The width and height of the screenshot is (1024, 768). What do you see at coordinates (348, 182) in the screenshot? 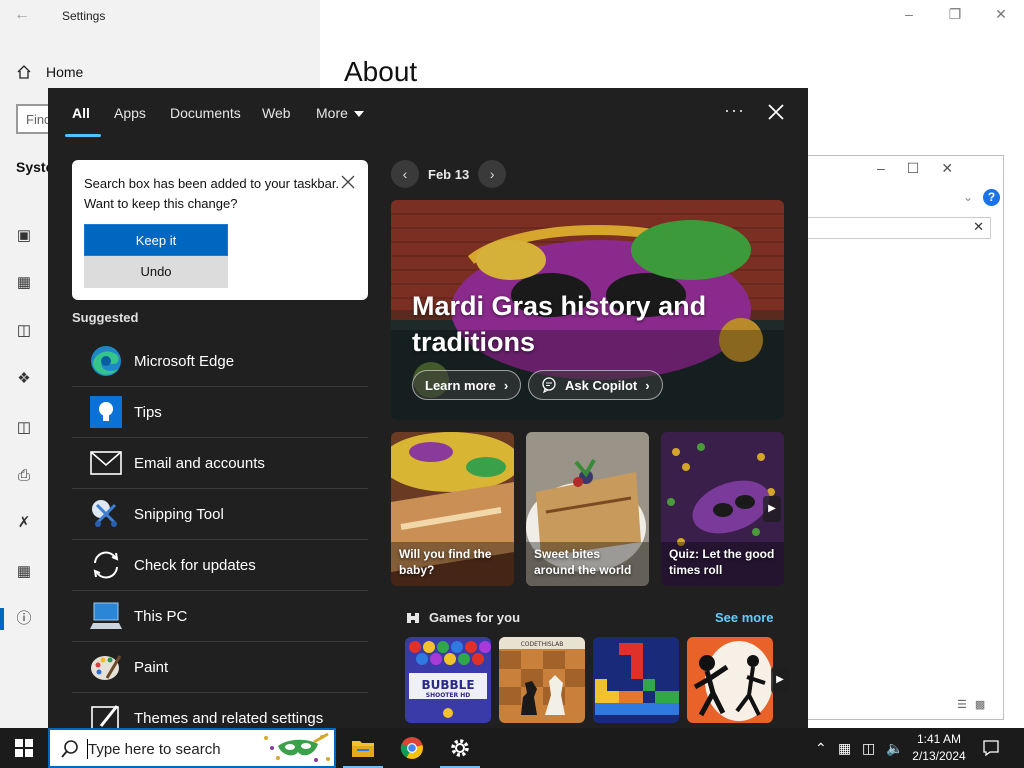
I see `dismiss-icon` at bounding box center [348, 182].